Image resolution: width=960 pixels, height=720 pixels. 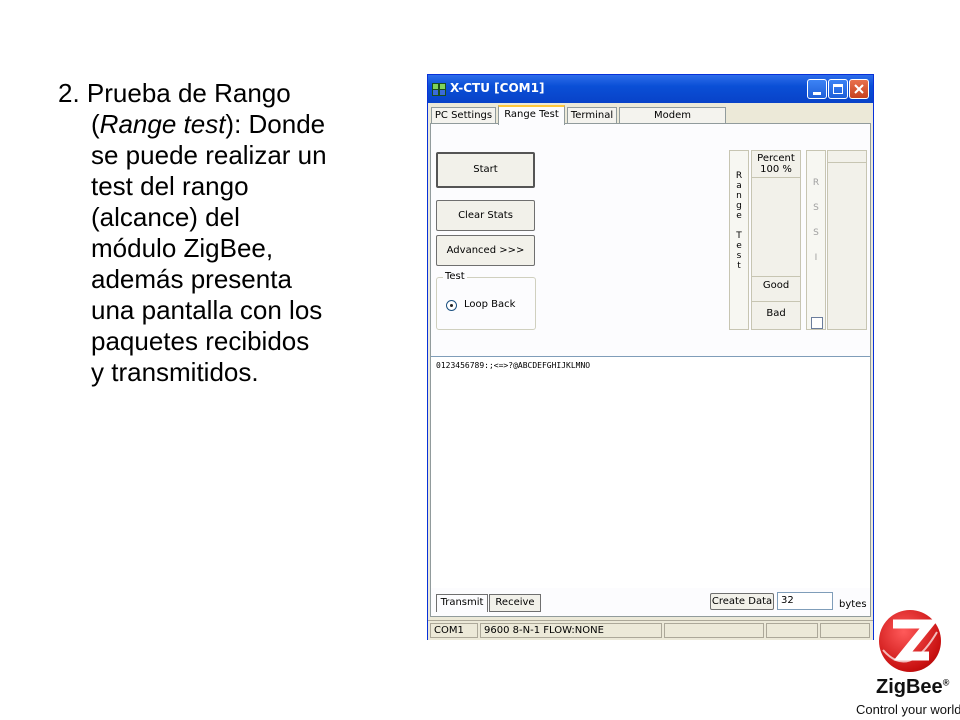 What do you see at coordinates (650, 89) in the screenshot?
I see `title-bar: X-CTU [COM1]` at bounding box center [650, 89].